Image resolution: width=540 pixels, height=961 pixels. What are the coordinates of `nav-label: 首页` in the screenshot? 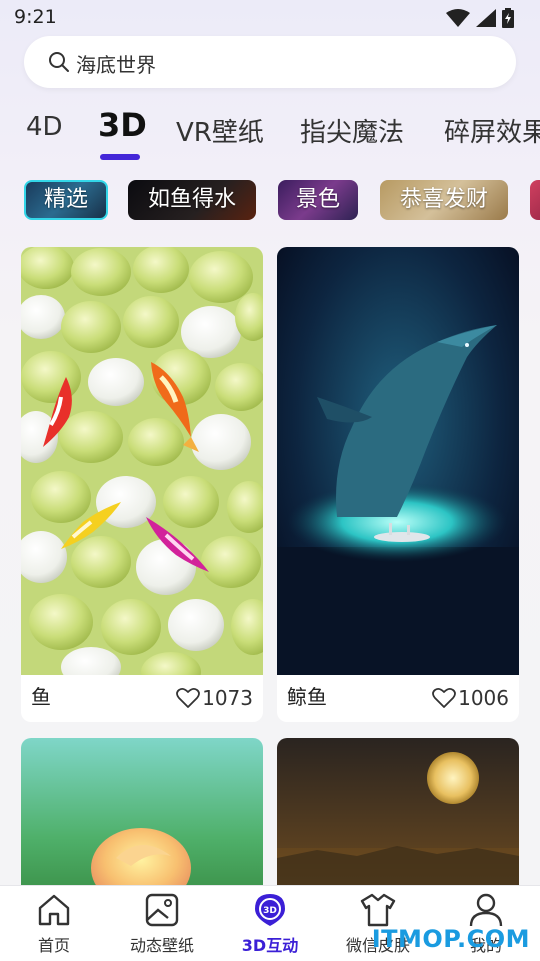 It's located at (53, 945).